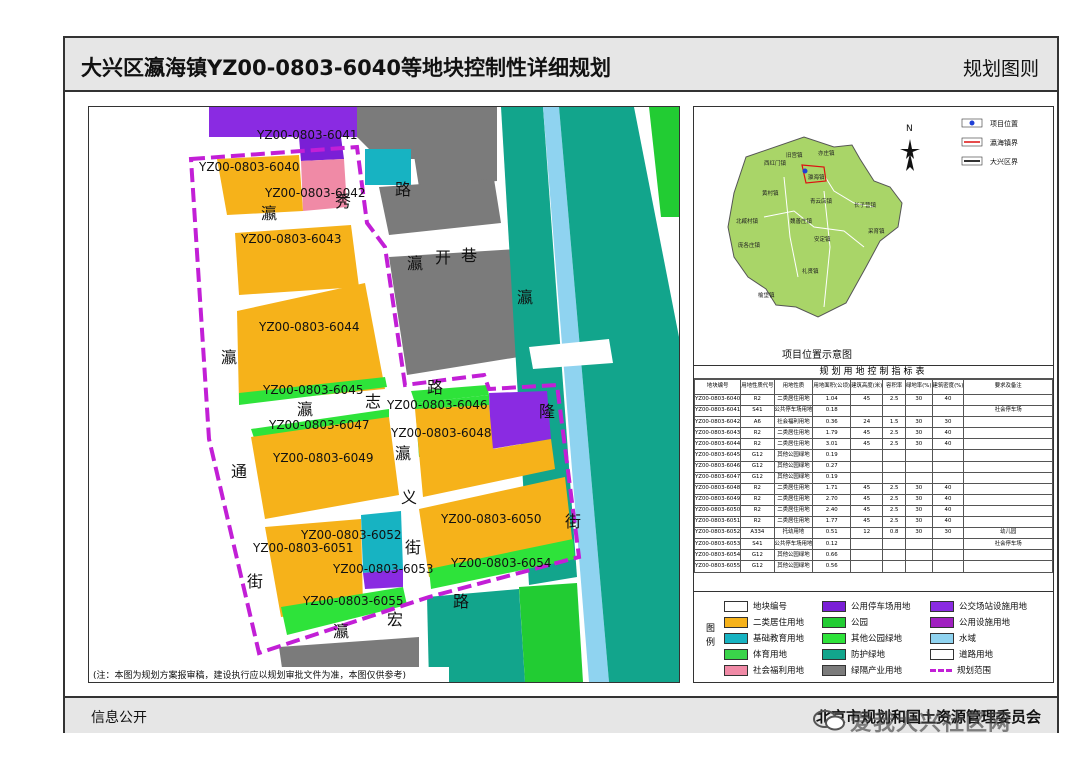 This screenshot has height=773, width=1080. What do you see at coordinates (757, 387) in the screenshot?
I see `col-header: 用地性质代号` at bounding box center [757, 387].